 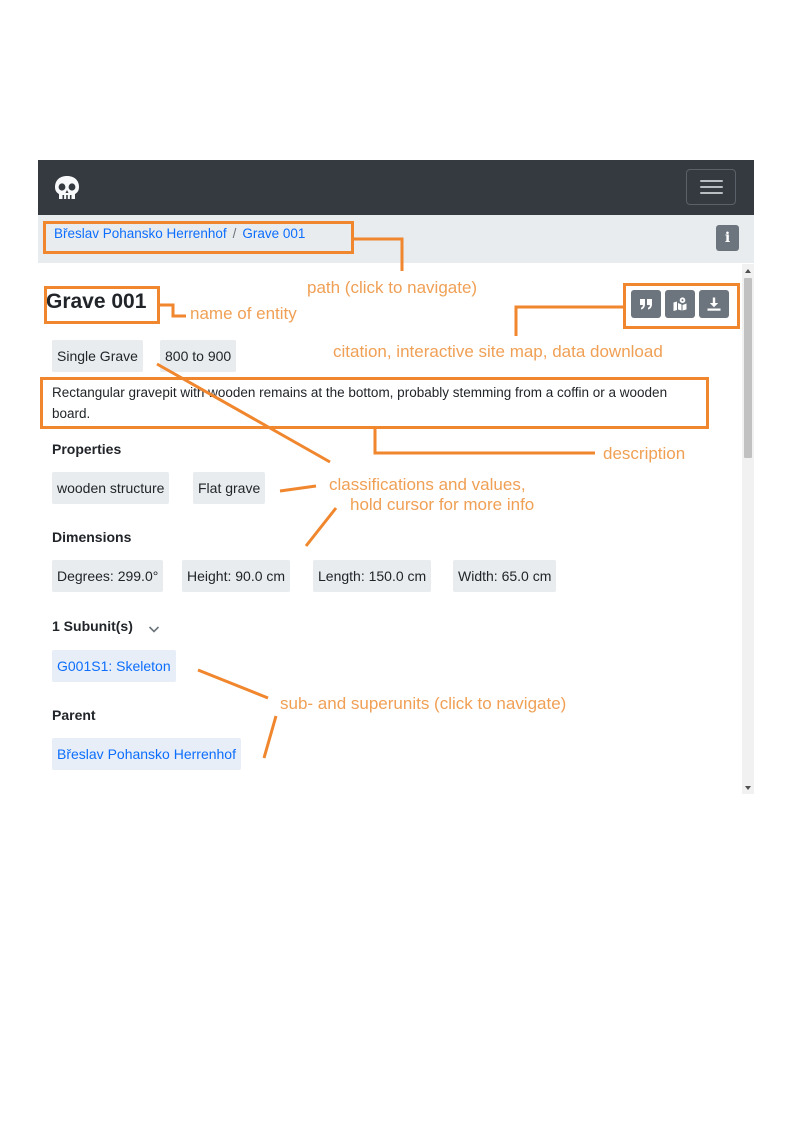 What do you see at coordinates (427, 484) in the screenshot?
I see `annotation-classifications-line1: classifications and values,` at bounding box center [427, 484].